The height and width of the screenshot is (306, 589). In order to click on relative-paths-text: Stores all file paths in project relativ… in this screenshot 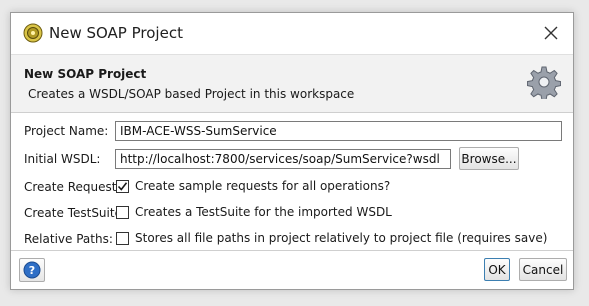, I will do `click(341, 238)`.